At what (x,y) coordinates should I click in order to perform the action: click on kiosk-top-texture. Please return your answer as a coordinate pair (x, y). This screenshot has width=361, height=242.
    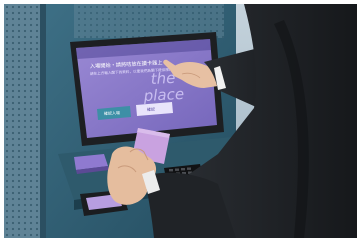
    Looking at the image, I should click on (149, 21).